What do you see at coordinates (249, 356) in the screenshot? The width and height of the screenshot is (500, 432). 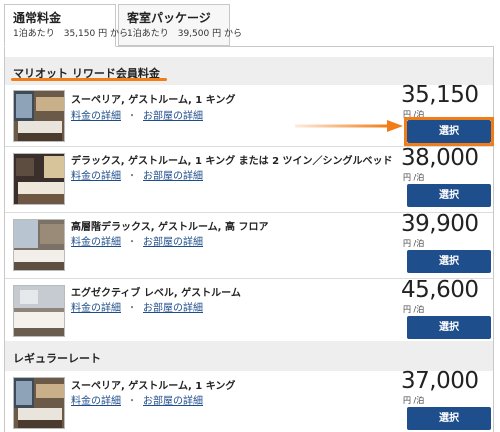 I see `section-header-regular-rate: レギュラーレート` at bounding box center [249, 356].